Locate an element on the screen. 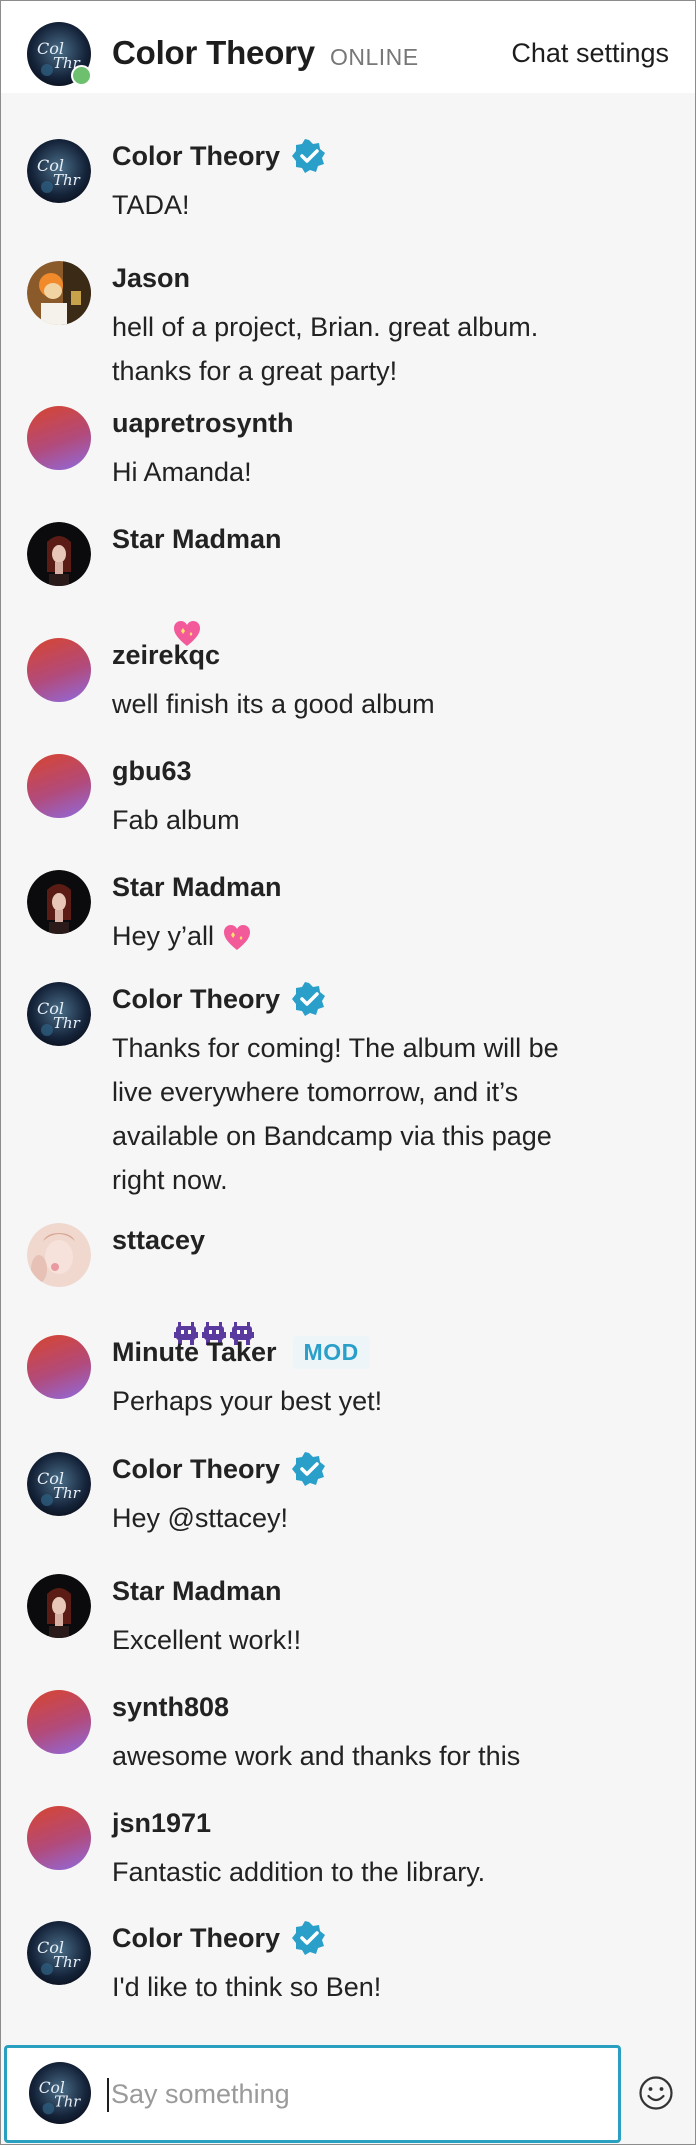 The height and width of the screenshot is (2145, 696). mod-badge: MOD is located at coordinates (331, 1352).